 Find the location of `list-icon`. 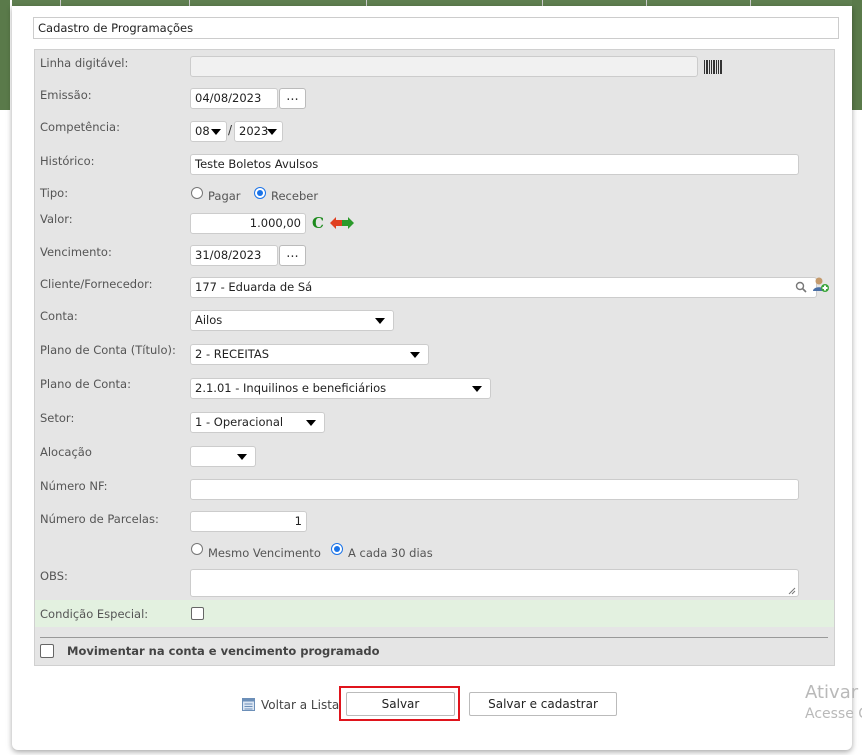

list-icon is located at coordinates (248, 704).